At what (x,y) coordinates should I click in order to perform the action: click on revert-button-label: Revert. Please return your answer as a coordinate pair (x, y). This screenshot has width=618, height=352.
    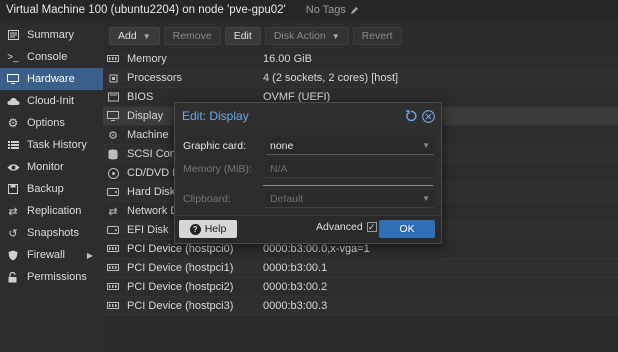
    Looking at the image, I should click on (377, 36).